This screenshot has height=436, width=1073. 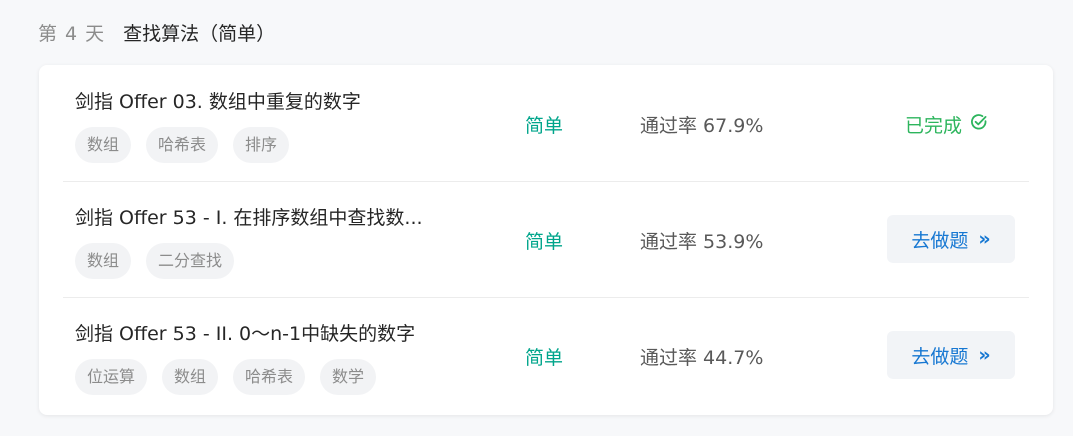 What do you see at coordinates (226, 377) in the screenshot?
I see `tag-list: 位运算 数组 哈希表 数学` at bounding box center [226, 377].